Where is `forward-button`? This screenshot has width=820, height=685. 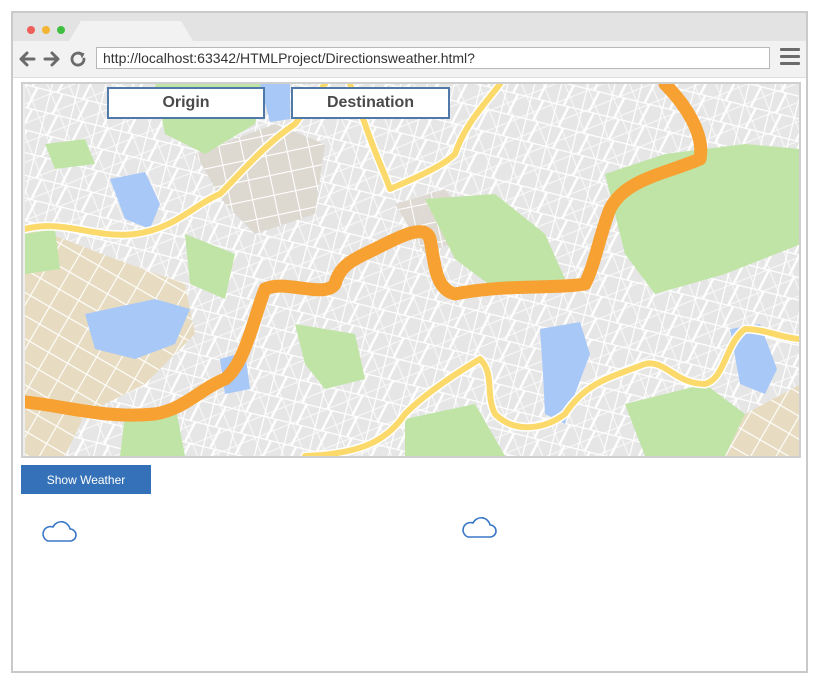
forward-button is located at coordinates (52, 59).